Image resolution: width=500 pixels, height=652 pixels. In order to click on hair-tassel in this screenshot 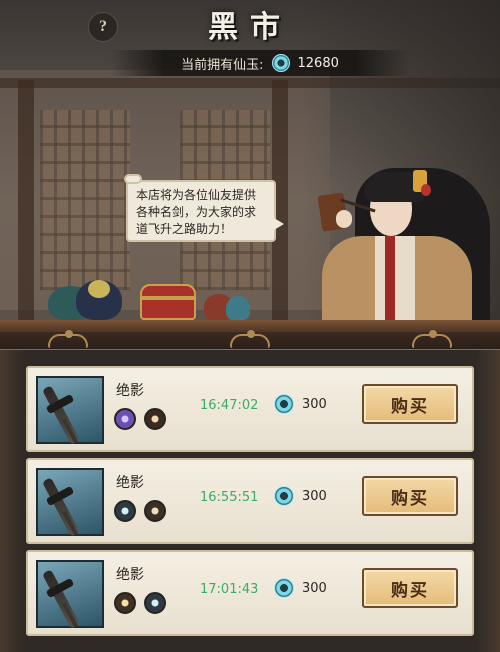, I will do `click(426, 190)`.